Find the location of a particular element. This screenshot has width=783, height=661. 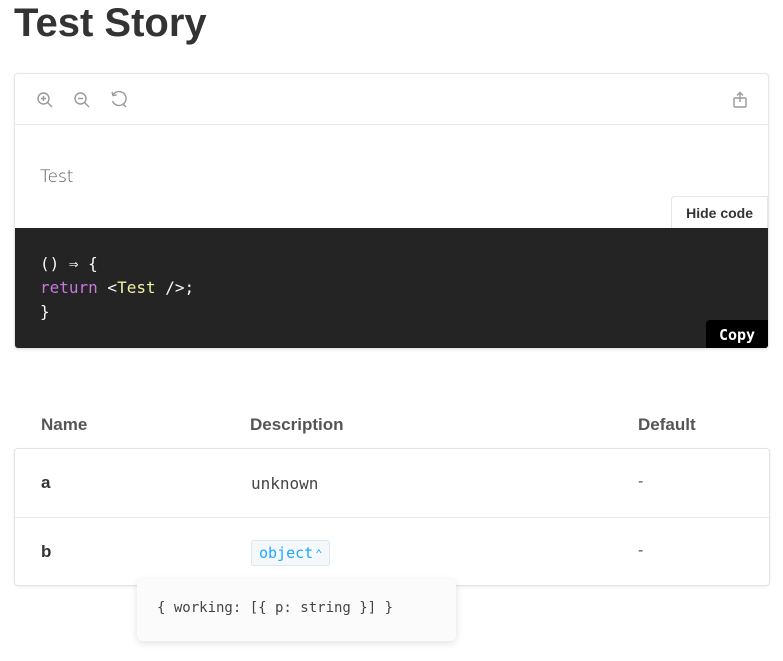

code-punct: />; is located at coordinates (175, 287).